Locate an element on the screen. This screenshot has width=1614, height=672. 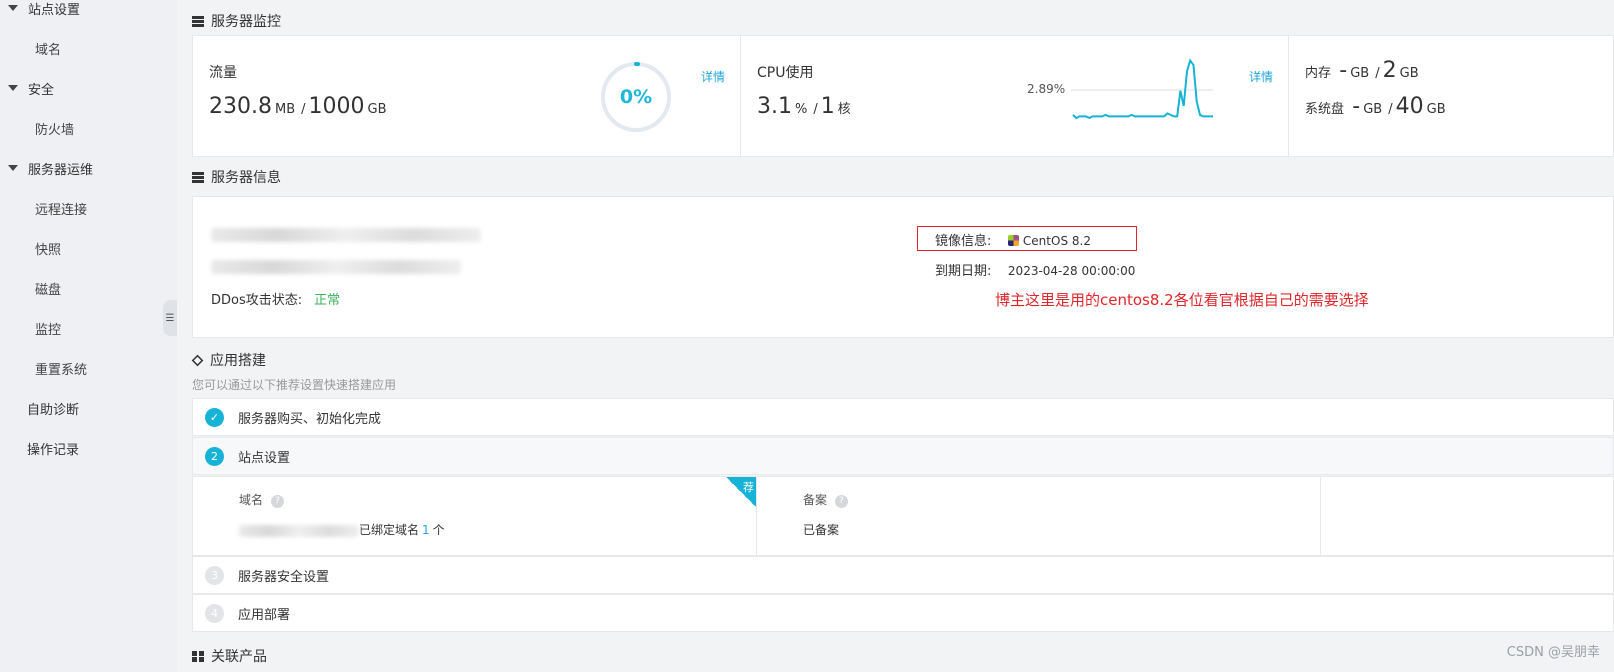
sidebar-group-server-ops: 服务器运维 is located at coordinates (88, 168).